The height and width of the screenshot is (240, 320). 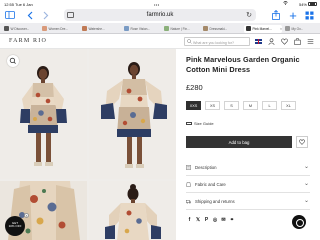 I want to click on close-promo-icon: ×, so click(x=26, y=215).